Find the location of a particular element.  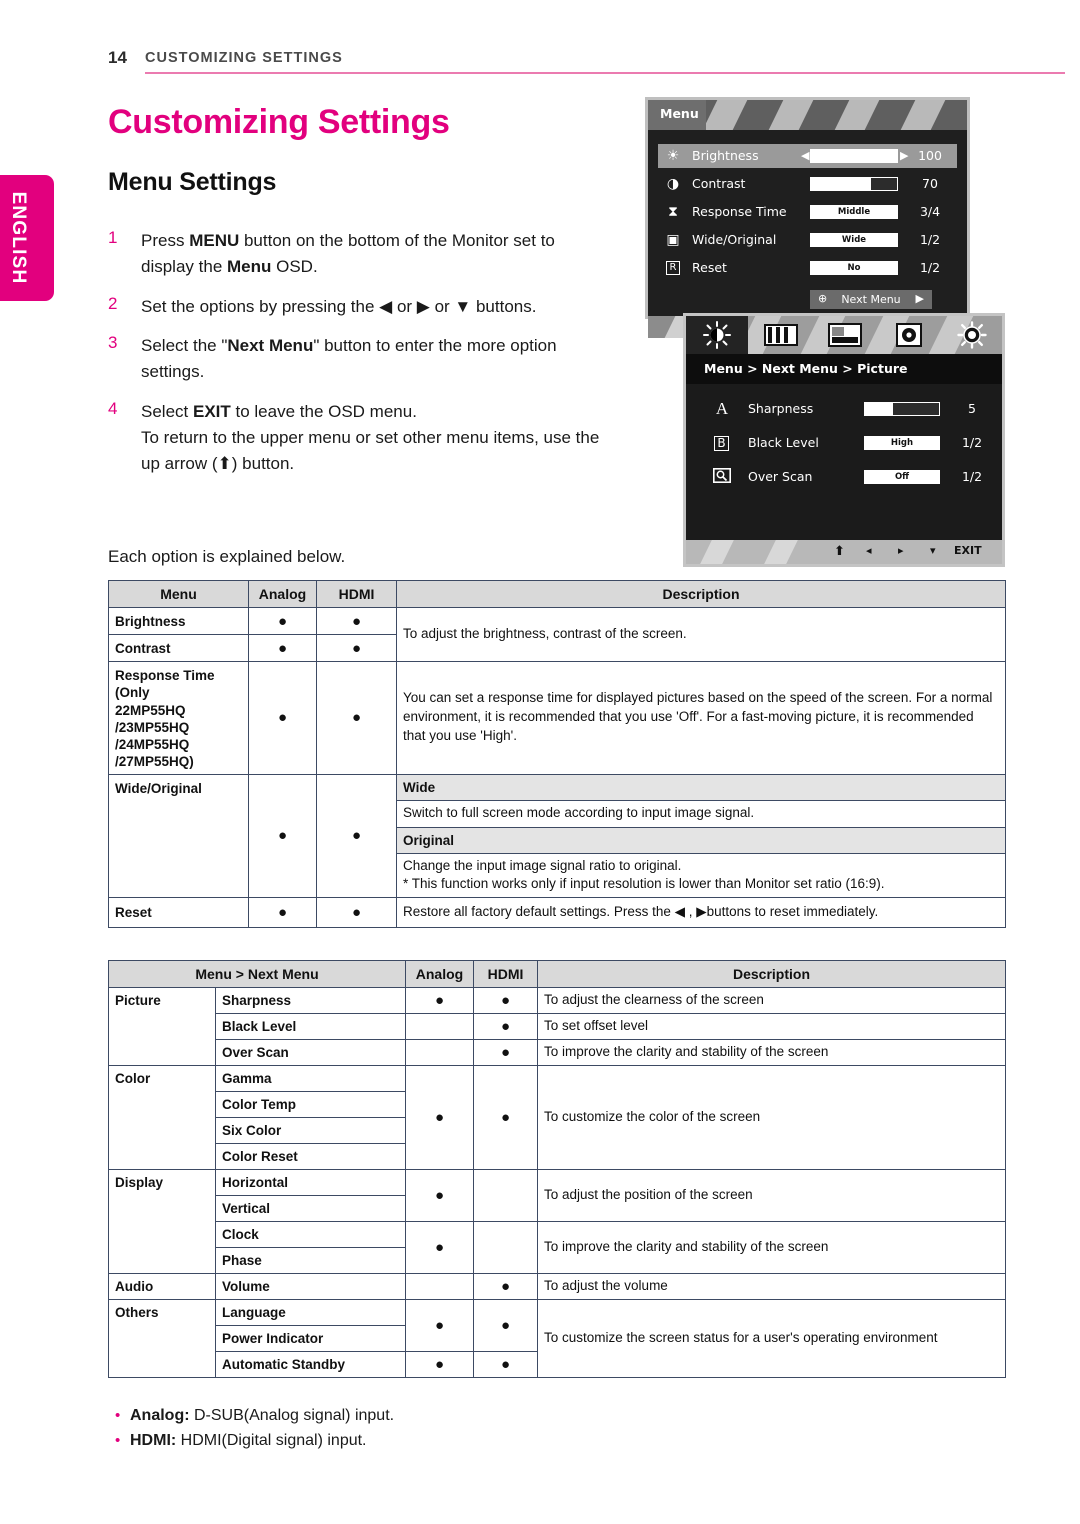

sharpness-slider is located at coordinates (902, 409).